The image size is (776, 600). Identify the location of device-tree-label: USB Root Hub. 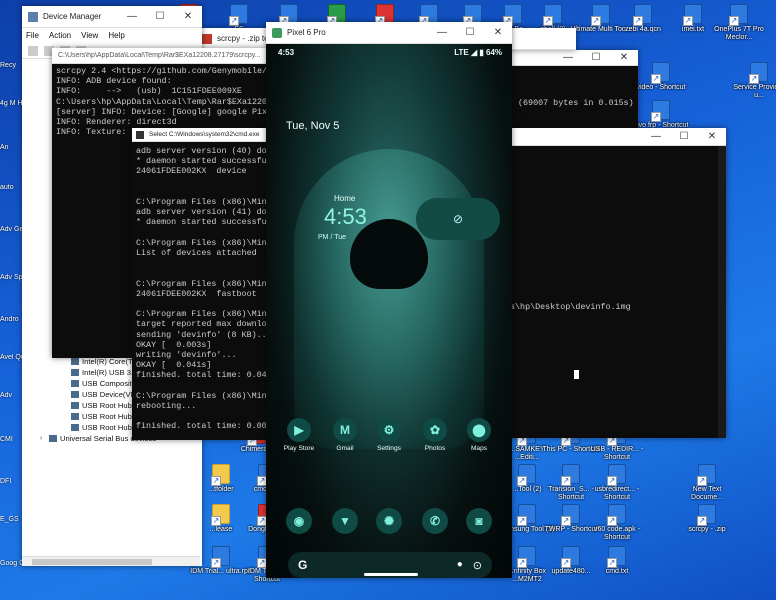
(107, 405).